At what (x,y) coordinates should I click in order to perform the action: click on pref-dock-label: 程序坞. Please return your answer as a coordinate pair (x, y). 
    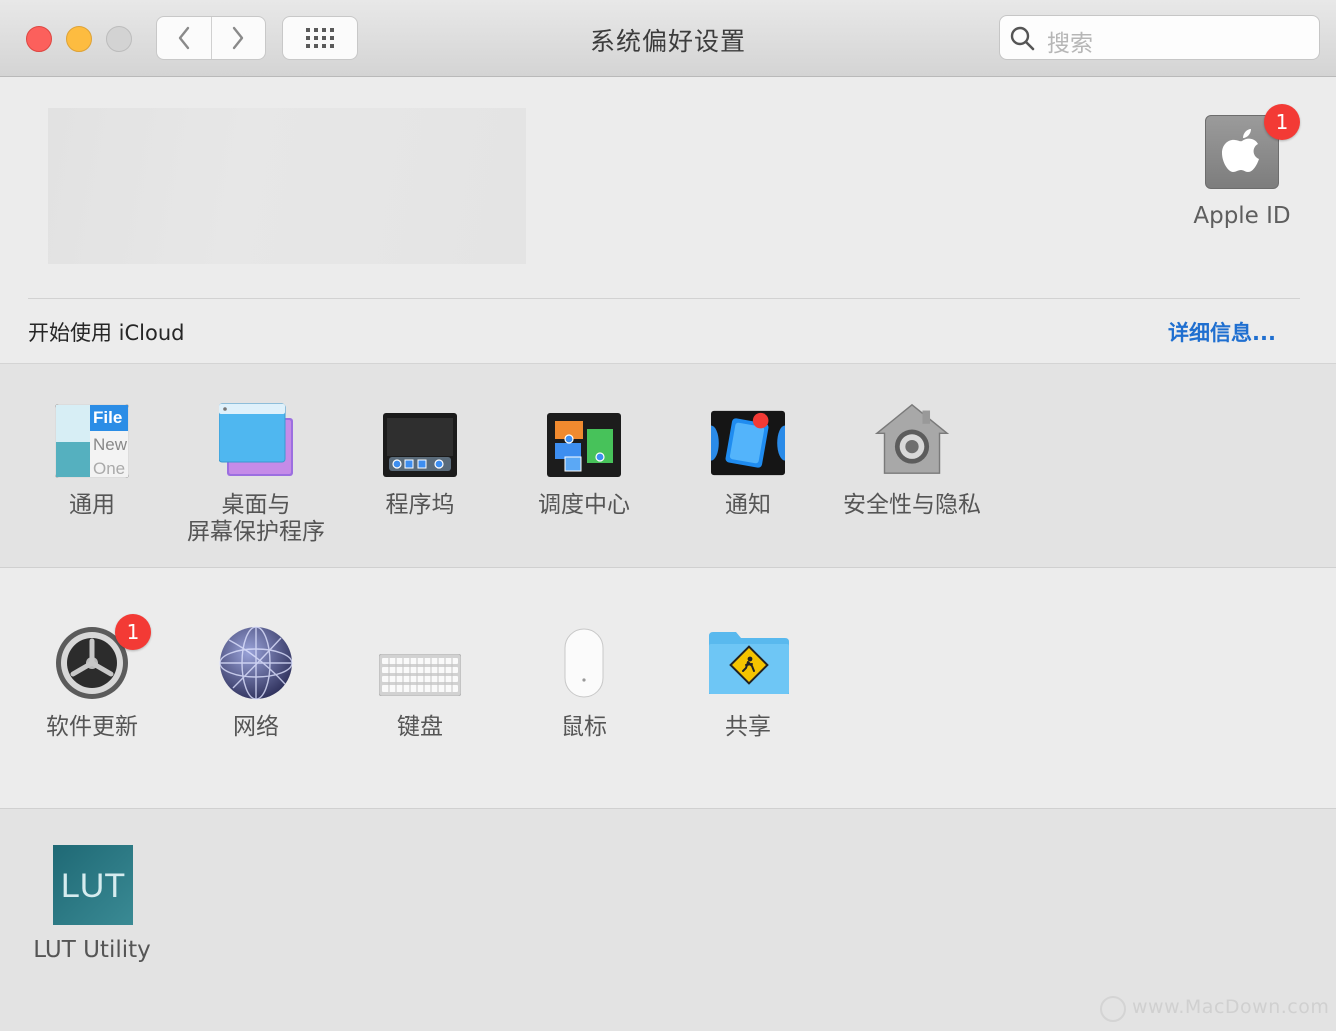
    Looking at the image, I should click on (420, 505).